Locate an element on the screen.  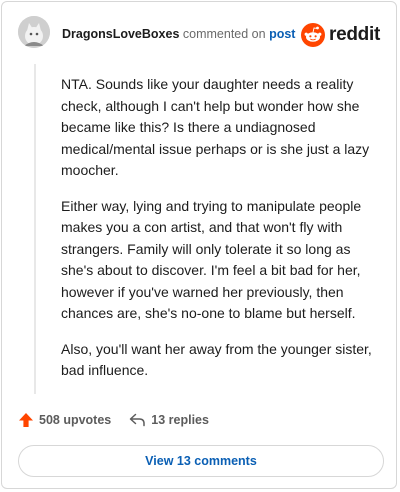
post-link: post is located at coordinates (282, 34).